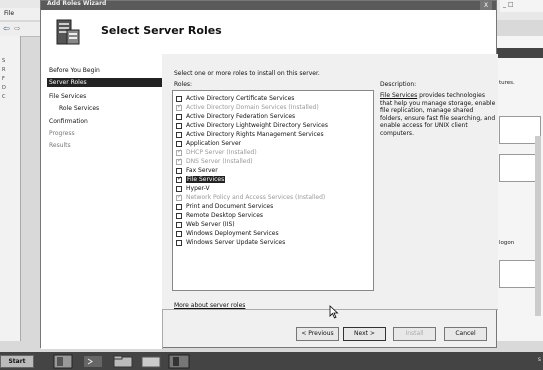  I want to click on wizard-banner: Select Server Roles, so click(268, 32).